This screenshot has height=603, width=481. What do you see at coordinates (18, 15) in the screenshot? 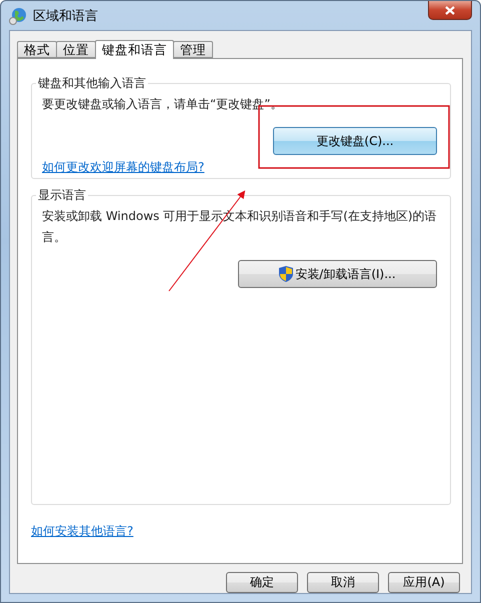
I see `globe-icon` at bounding box center [18, 15].